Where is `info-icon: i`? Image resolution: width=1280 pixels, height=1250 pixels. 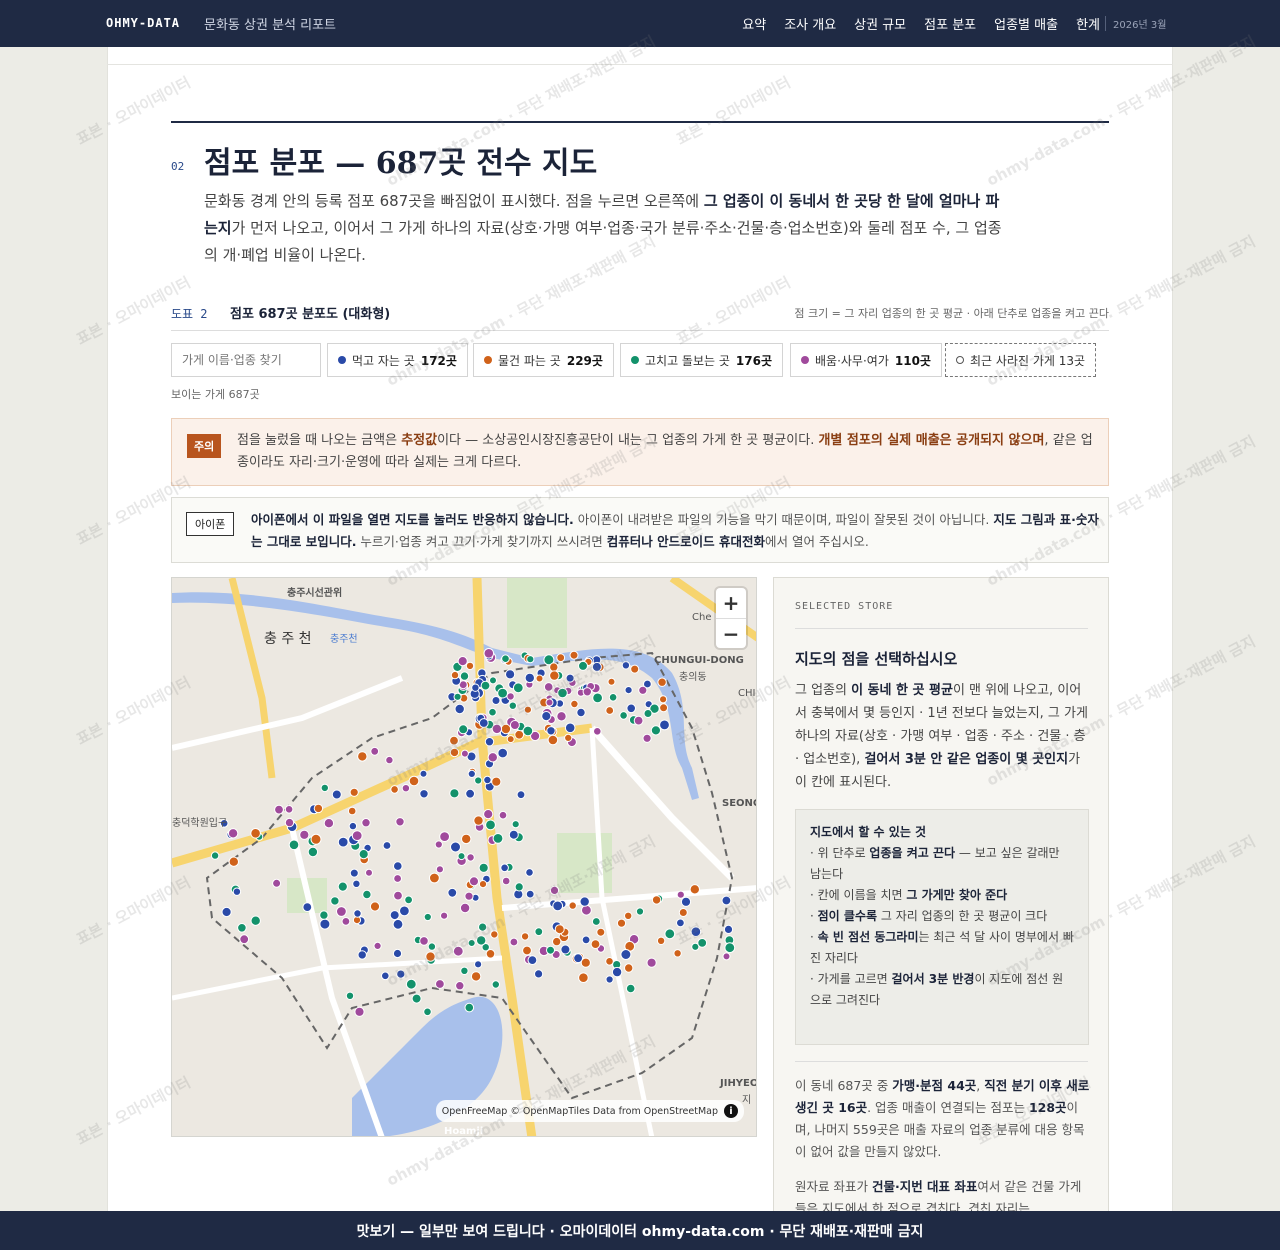 info-icon: i is located at coordinates (731, 1111).